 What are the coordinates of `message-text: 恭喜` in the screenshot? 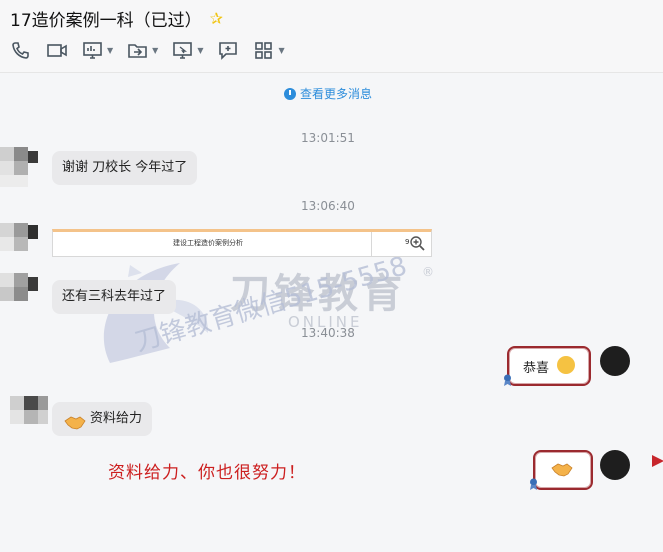 It's located at (536, 368).